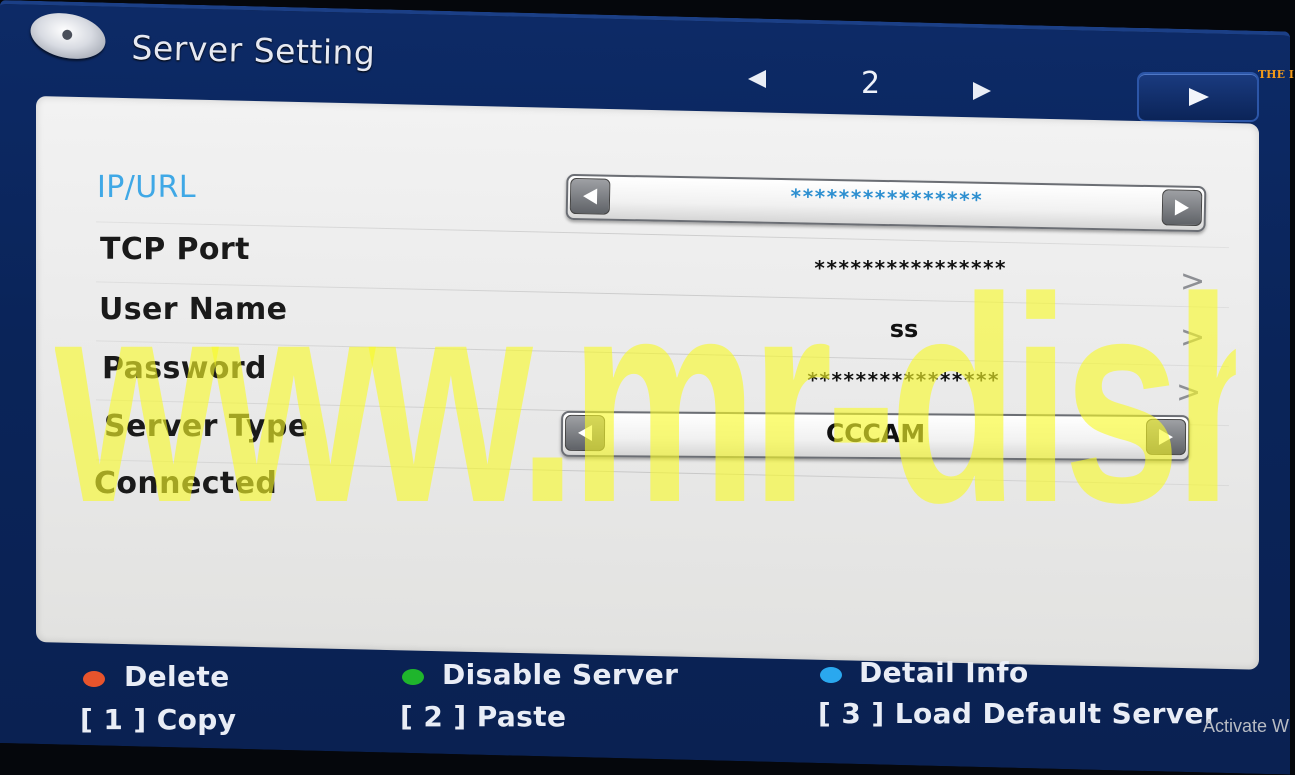 The image size is (1295, 775). I want to click on play-icon, so click(1199, 97).